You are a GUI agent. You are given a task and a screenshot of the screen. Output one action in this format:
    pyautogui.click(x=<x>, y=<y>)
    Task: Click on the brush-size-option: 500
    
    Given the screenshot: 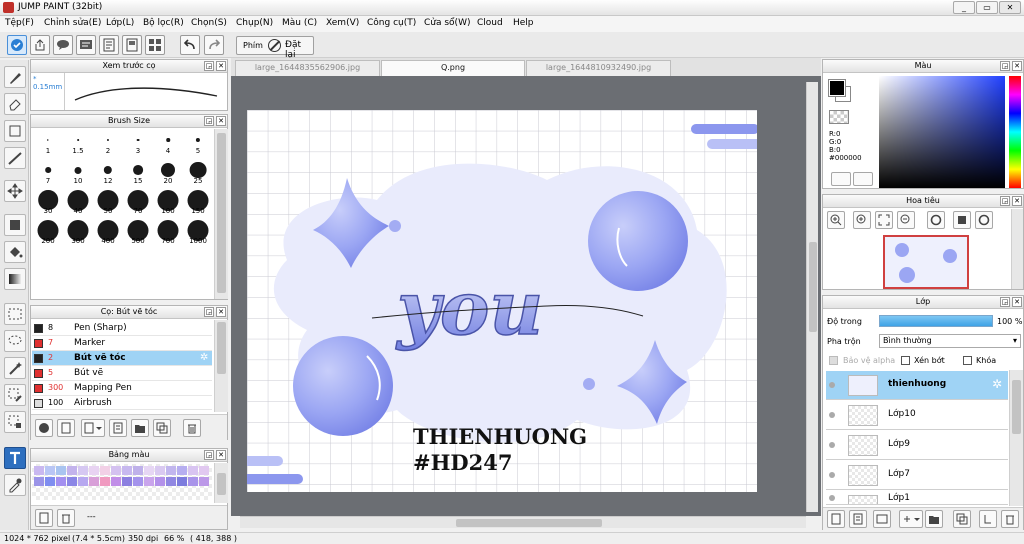 What is the action you would take?
    pyautogui.click(x=138, y=232)
    